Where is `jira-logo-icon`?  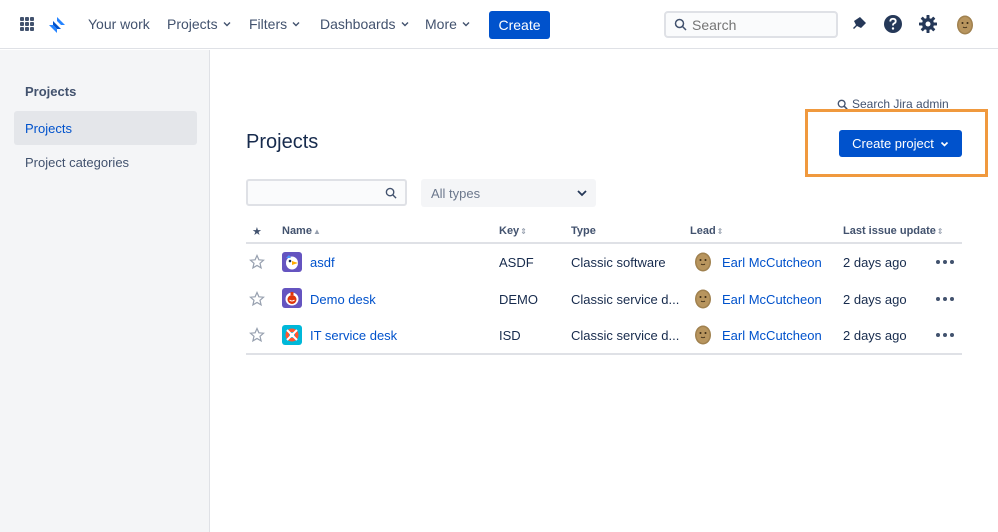 jira-logo-icon is located at coordinates (57, 25).